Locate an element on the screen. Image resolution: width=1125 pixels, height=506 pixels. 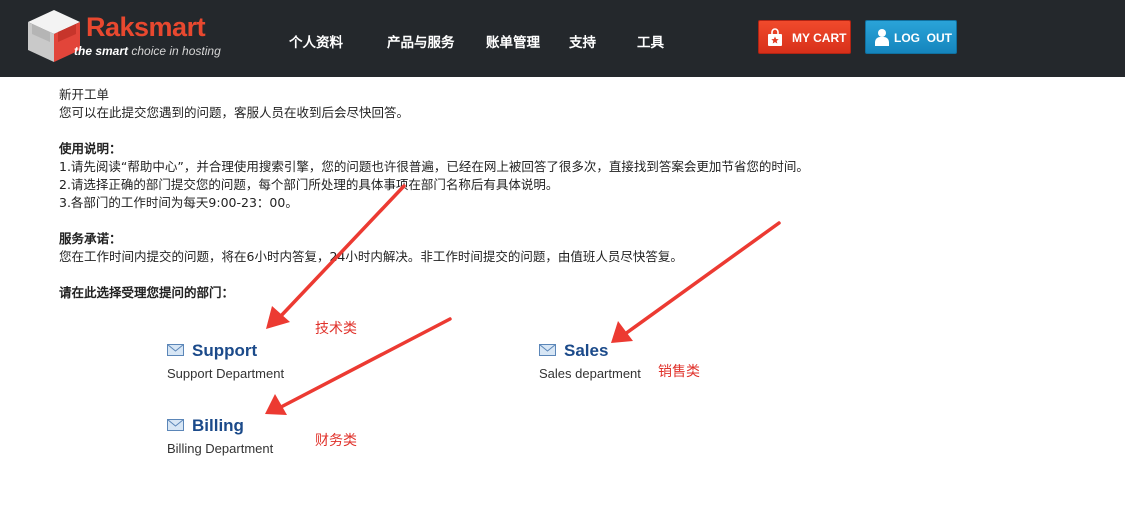
department-name-support: Support is located at coordinates (224, 351).